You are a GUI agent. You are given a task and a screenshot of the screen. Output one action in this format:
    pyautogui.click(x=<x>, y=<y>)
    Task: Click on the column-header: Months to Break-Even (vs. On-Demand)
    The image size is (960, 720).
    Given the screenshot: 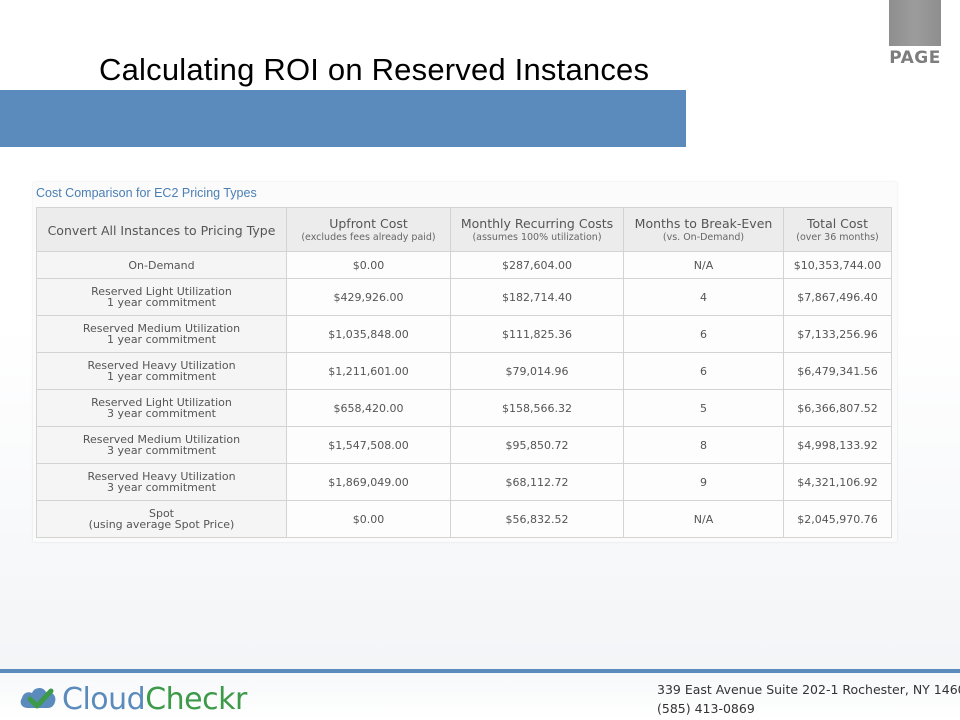 What is the action you would take?
    pyautogui.click(x=703, y=229)
    